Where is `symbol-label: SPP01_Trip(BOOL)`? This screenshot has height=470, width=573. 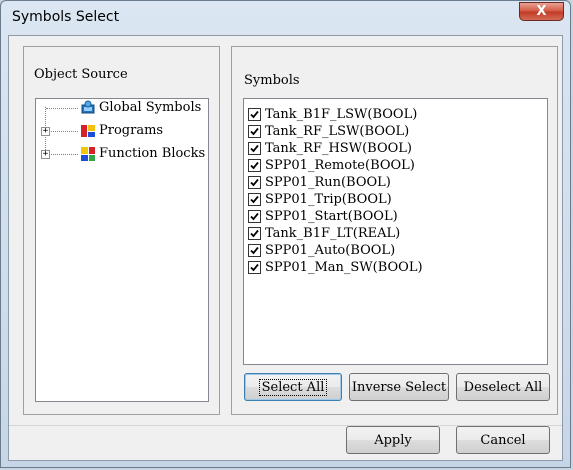
symbol-label: SPP01_Trip(BOOL) is located at coordinates (328, 199).